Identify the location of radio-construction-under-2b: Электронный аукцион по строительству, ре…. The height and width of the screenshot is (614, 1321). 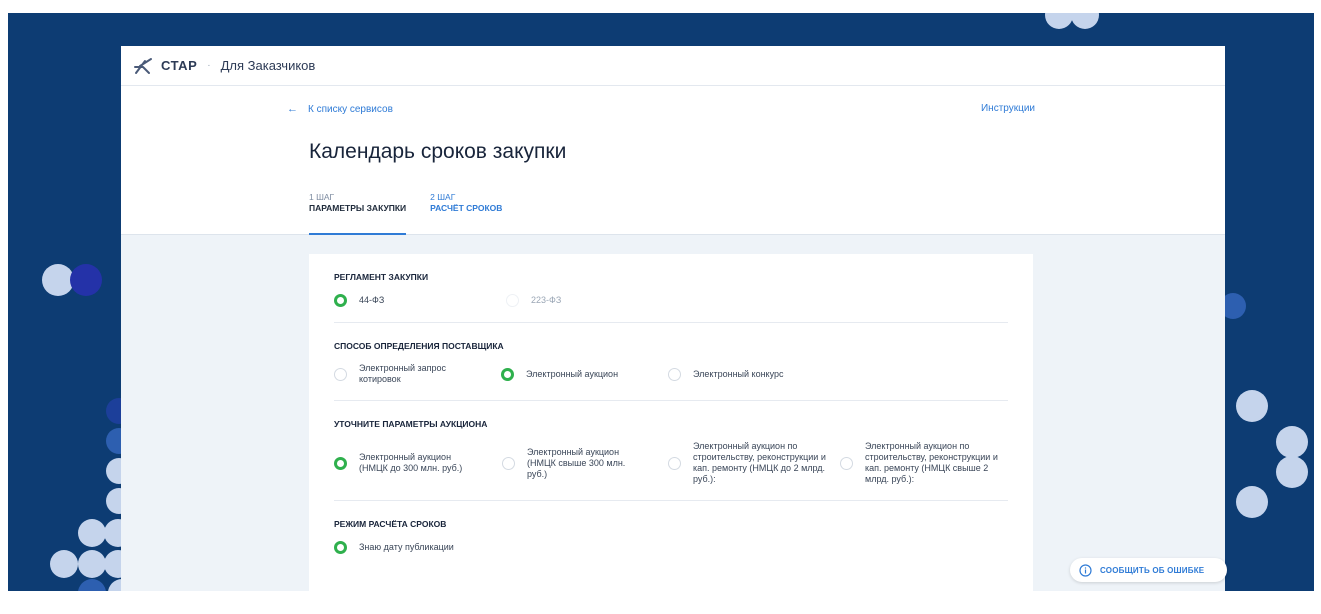
(754, 463).